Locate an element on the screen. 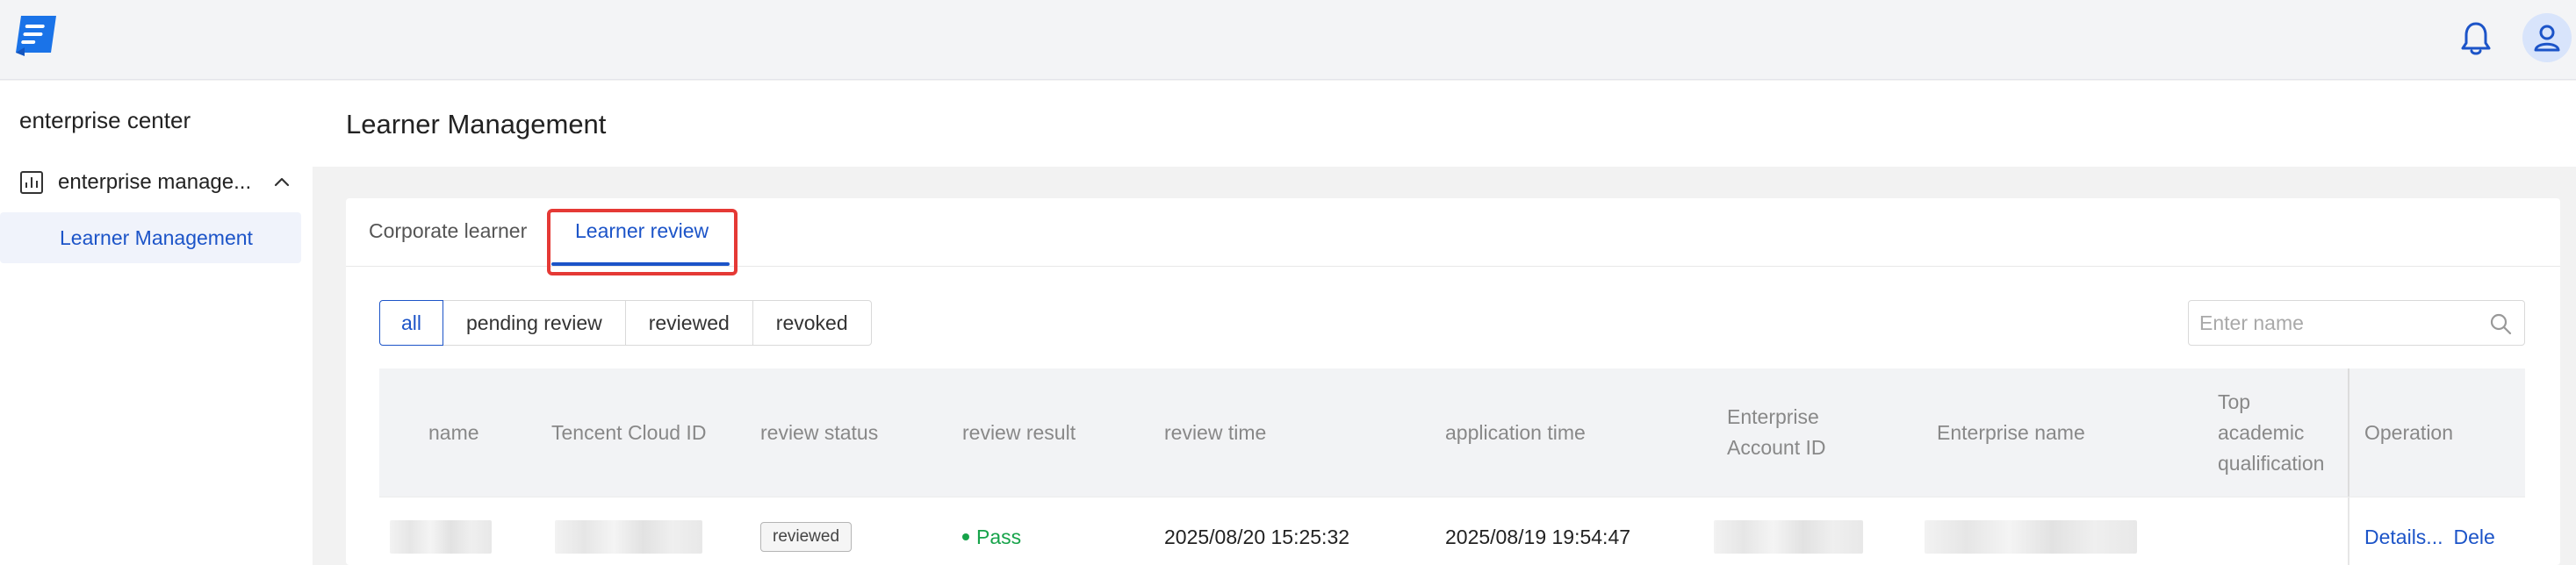  cell-operation: Details... Dele is located at coordinates (2444, 531).